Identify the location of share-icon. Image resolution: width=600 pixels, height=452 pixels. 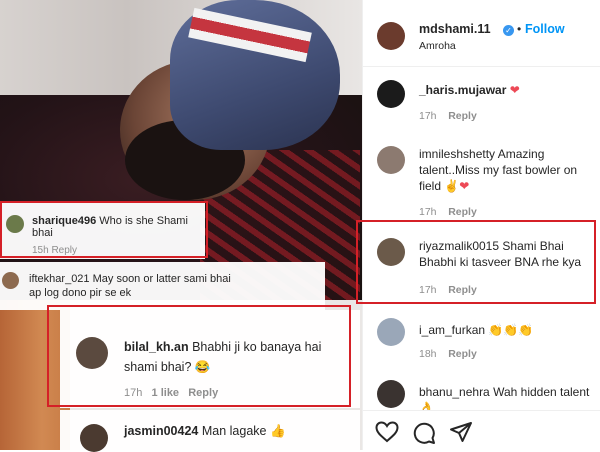
(461, 432).